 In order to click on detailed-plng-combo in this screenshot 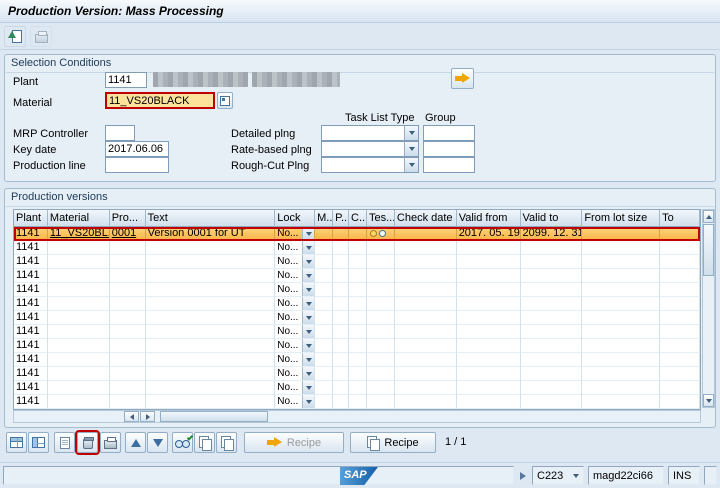, I will do `click(370, 133)`.